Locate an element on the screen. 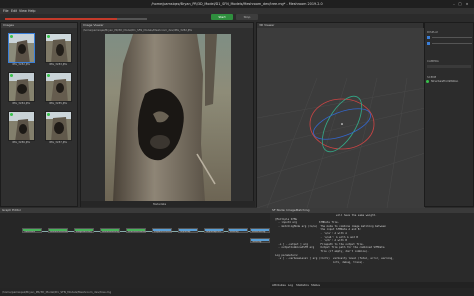 Image resolution: width=474 pixels, height=296 pixels. thumbnail-label: IMG_3287.JPG is located at coordinates (58, 142).